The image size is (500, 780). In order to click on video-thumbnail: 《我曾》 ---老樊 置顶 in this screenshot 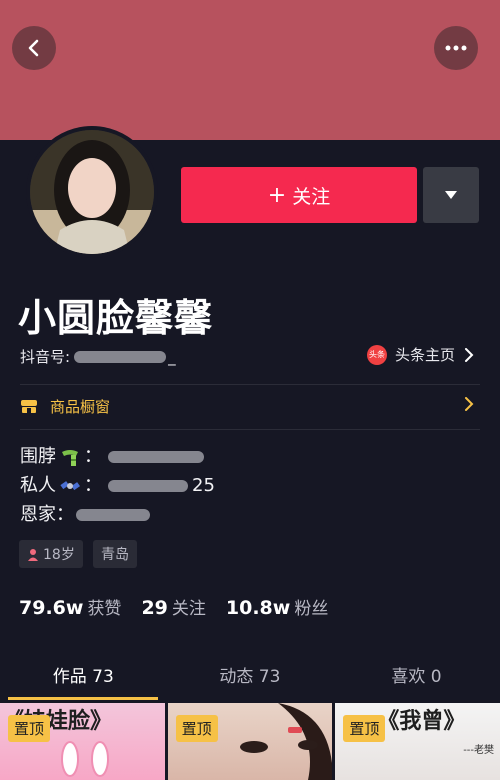, I will do `click(417, 741)`.